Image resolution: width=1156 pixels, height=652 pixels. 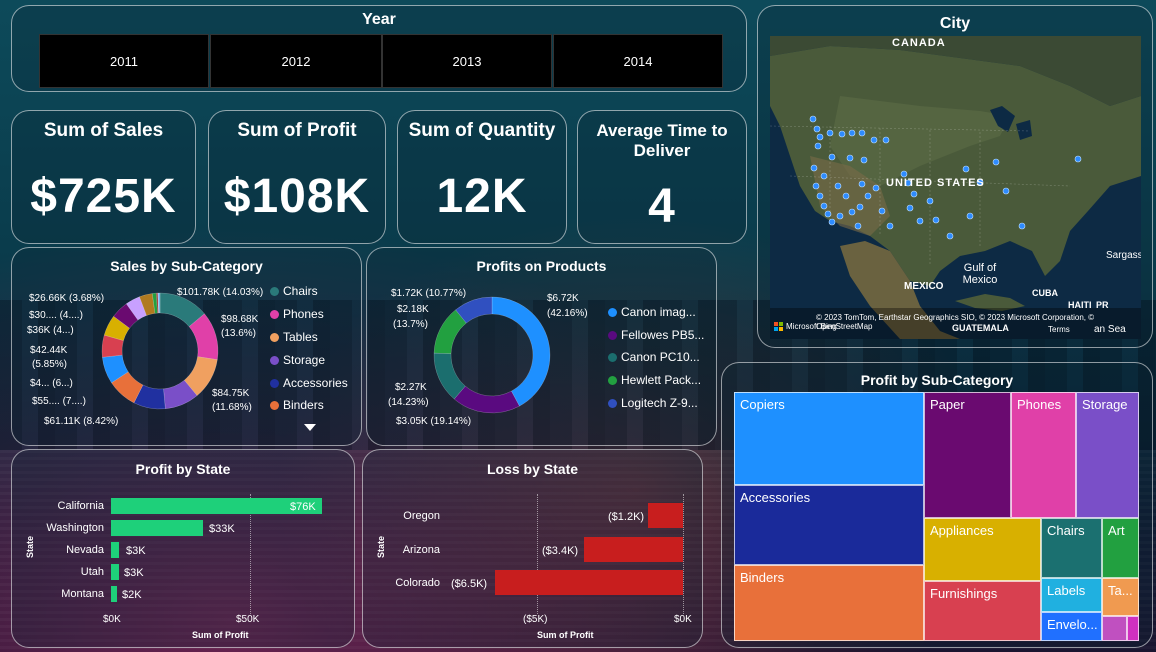 I want to click on year-option-2012: 2012, so click(x=296, y=61).